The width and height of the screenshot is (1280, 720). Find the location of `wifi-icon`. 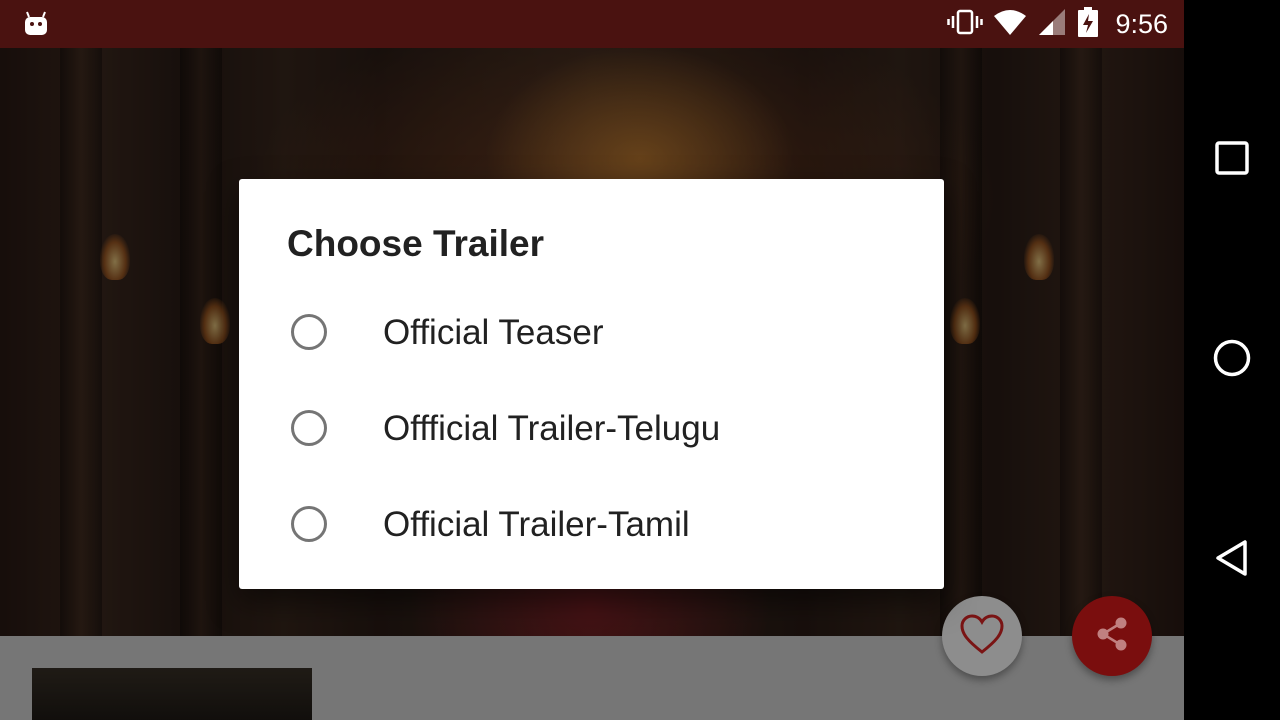

wifi-icon is located at coordinates (1010, 24).